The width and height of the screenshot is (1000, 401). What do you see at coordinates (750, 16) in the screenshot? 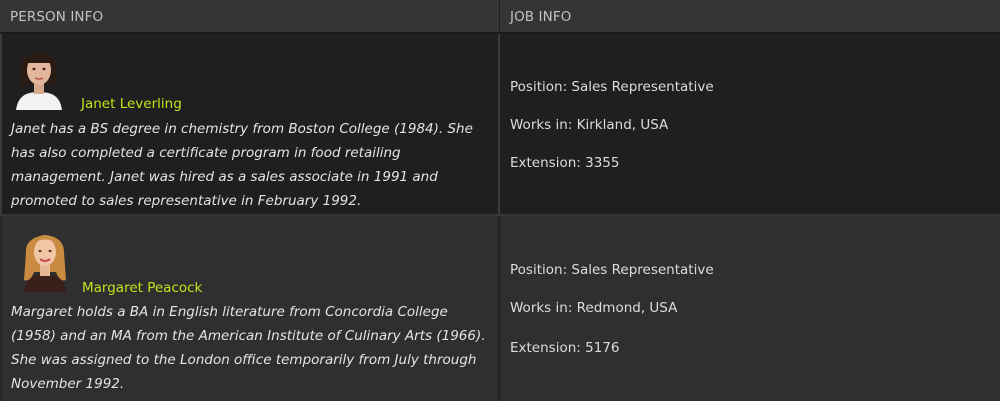
I see `column-header-job-info: JOB INFO` at bounding box center [750, 16].